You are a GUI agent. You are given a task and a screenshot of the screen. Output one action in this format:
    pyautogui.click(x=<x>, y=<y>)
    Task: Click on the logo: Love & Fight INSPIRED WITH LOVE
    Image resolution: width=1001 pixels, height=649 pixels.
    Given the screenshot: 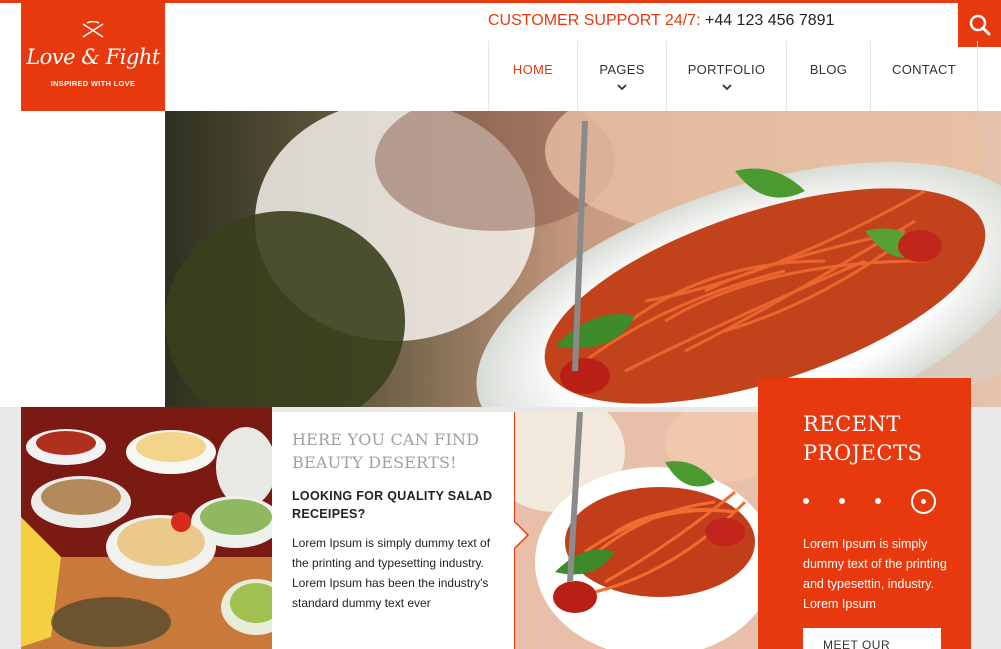 What is the action you would take?
    pyautogui.click(x=93, y=57)
    